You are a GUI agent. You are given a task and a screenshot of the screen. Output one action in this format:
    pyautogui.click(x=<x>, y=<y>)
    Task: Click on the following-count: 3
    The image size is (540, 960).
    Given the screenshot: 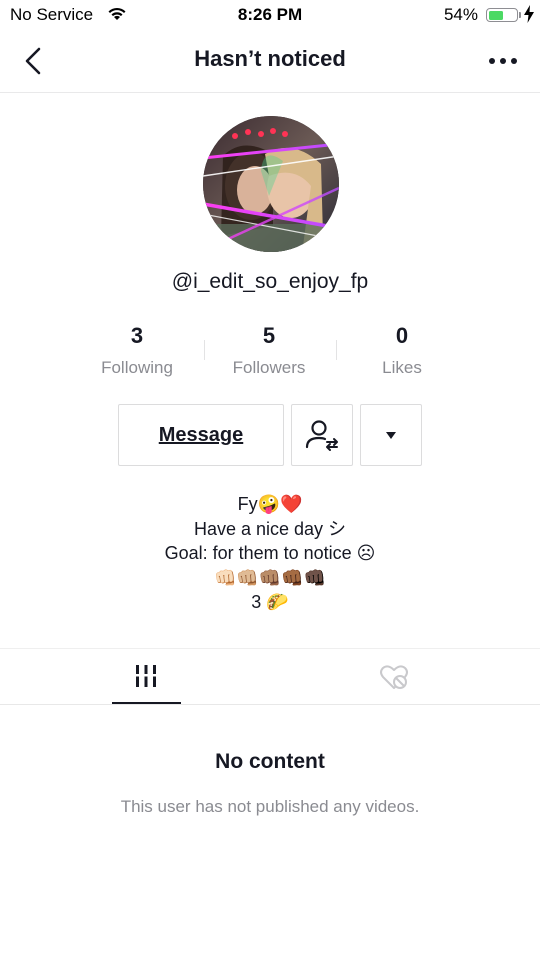 What is the action you would take?
    pyautogui.click(x=137, y=335)
    